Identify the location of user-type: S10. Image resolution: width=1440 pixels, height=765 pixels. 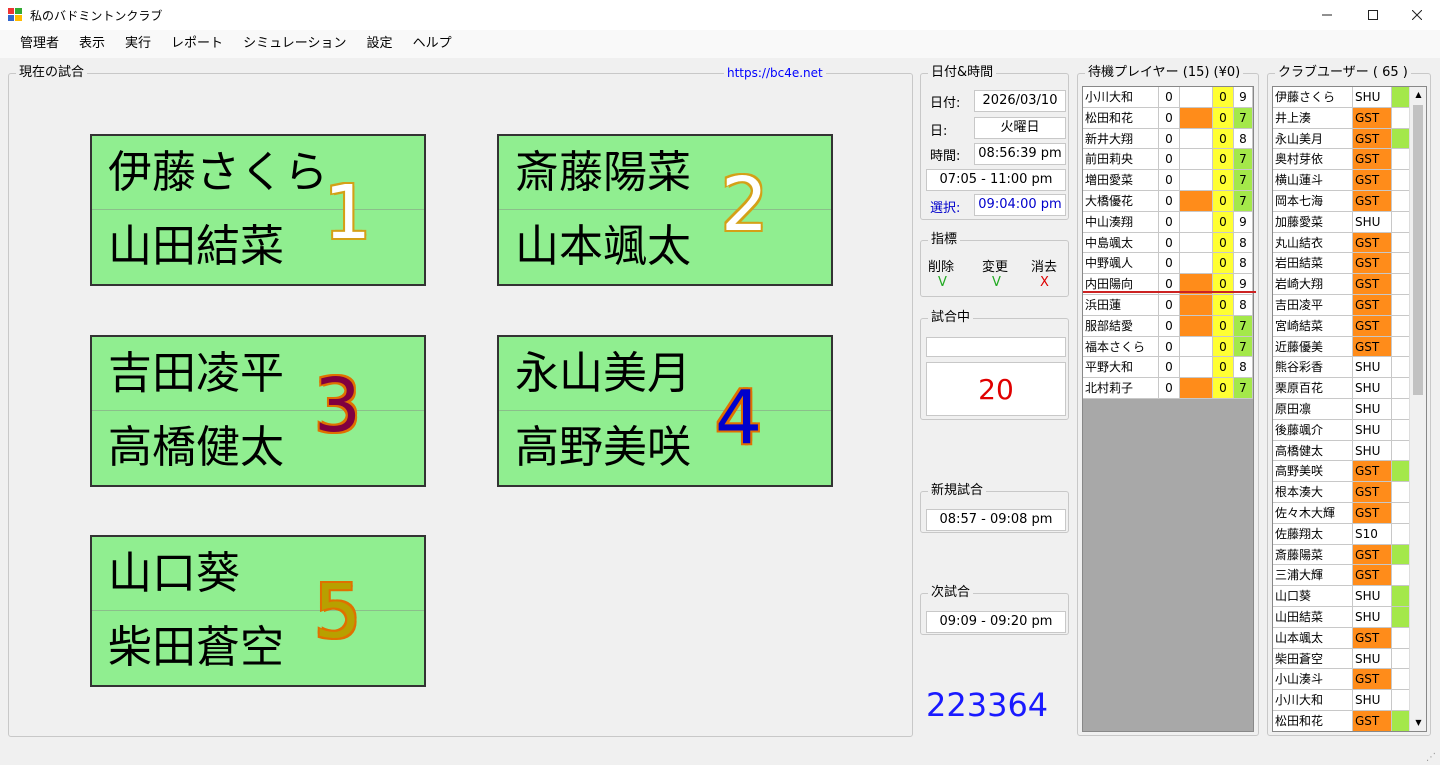
(1372, 533).